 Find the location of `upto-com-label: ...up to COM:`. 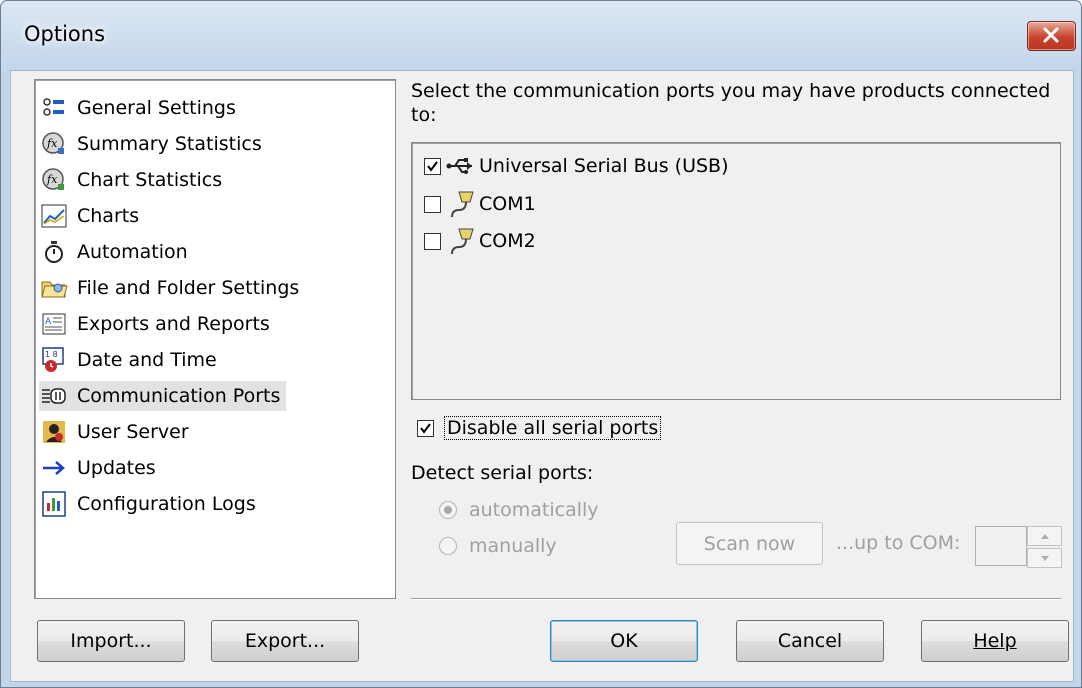

upto-com-label: ...up to COM: is located at coordinates (898, 543).